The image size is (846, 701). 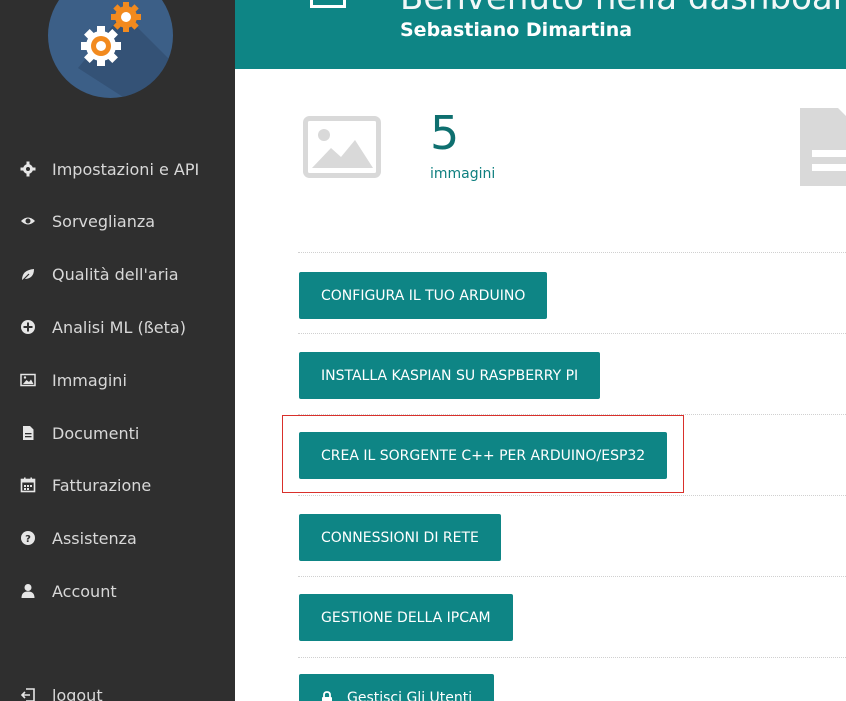 I want to click on images-label: immagini, so click(x=463, y=174).